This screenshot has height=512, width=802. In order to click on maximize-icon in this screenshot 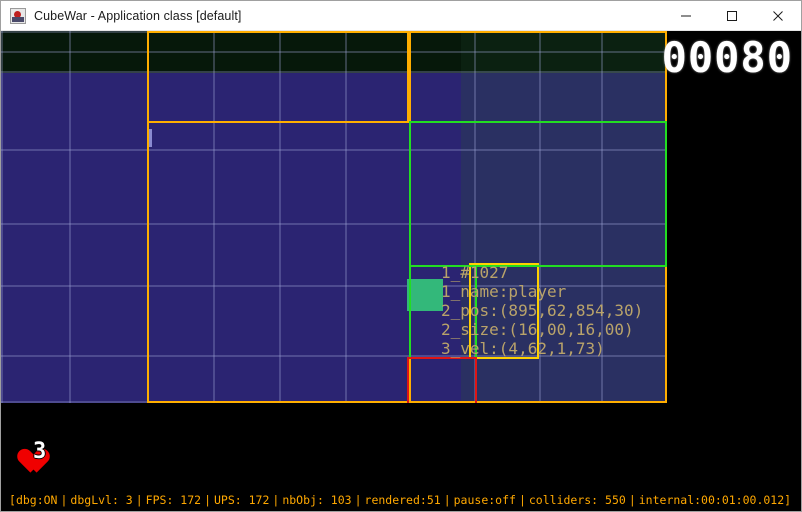, I will do `click(732, 15)`.